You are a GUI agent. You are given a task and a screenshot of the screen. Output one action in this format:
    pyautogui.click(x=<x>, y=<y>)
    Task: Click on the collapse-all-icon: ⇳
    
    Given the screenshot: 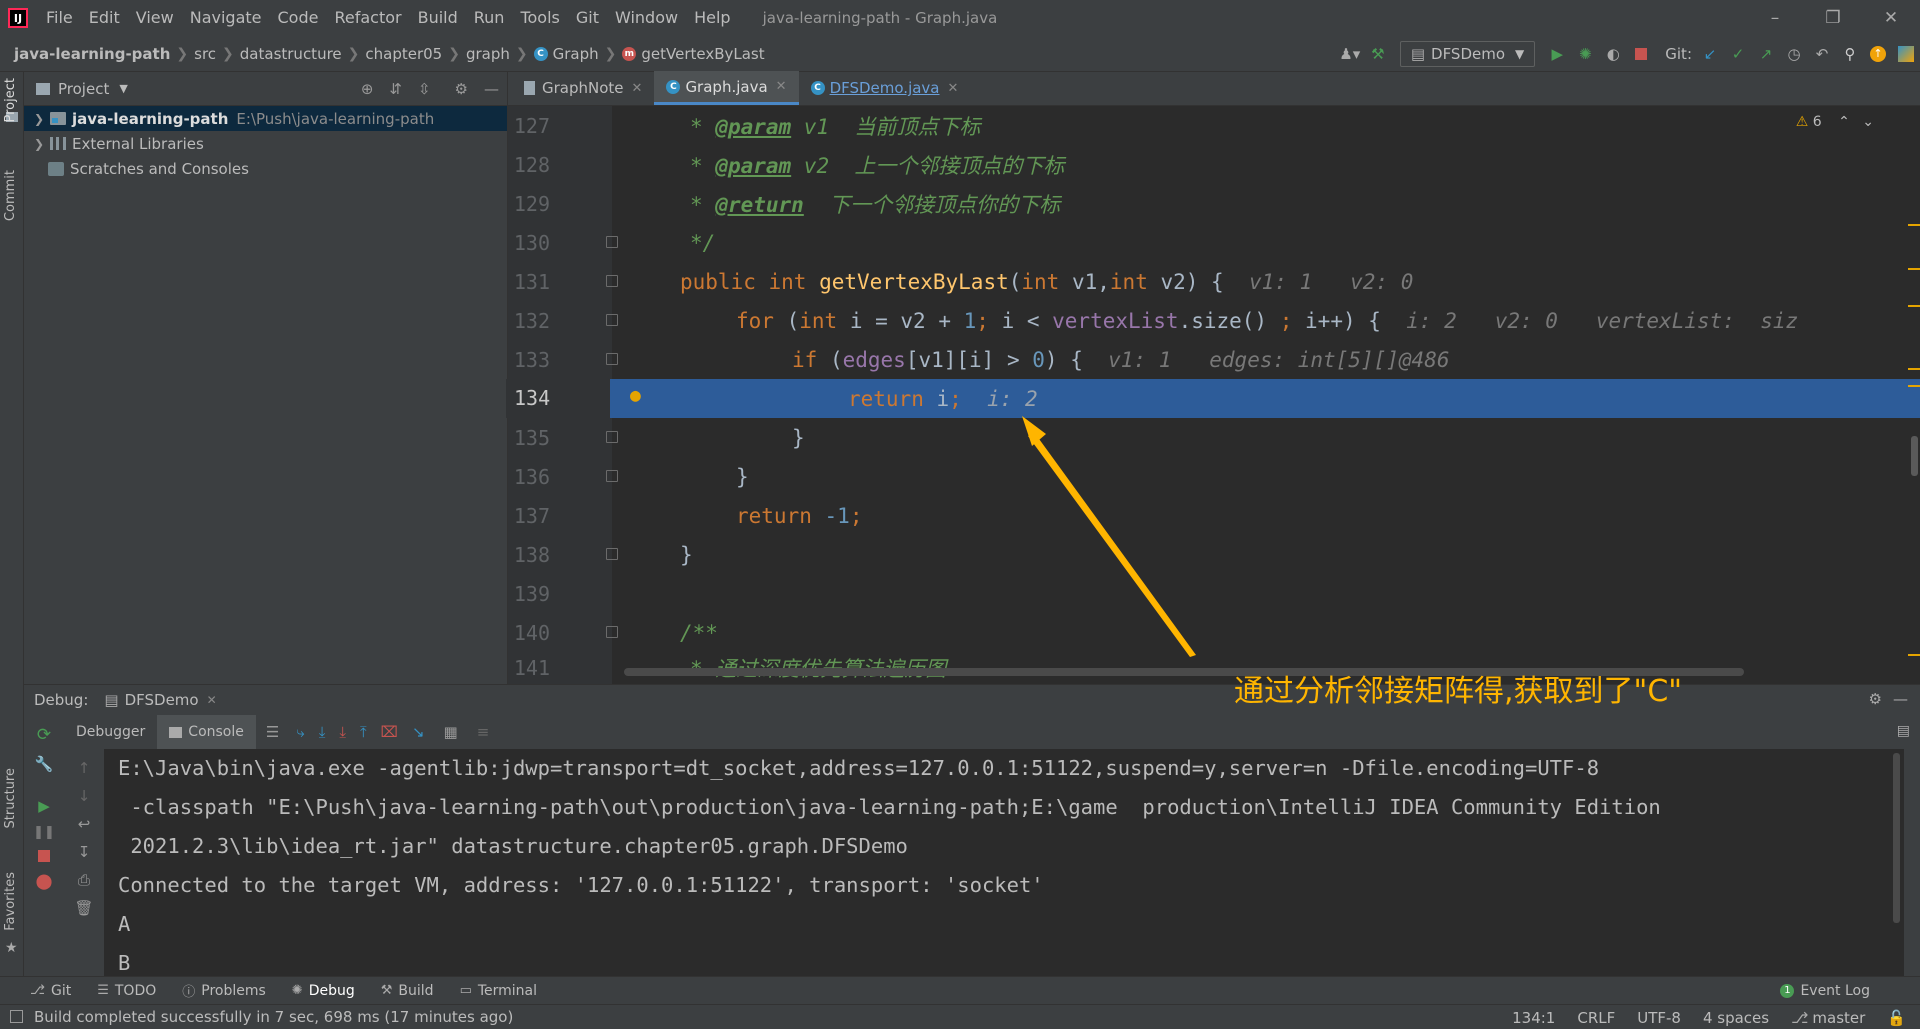 What is the action you would take?
    pyautogui.click(x=424, y=89)
    